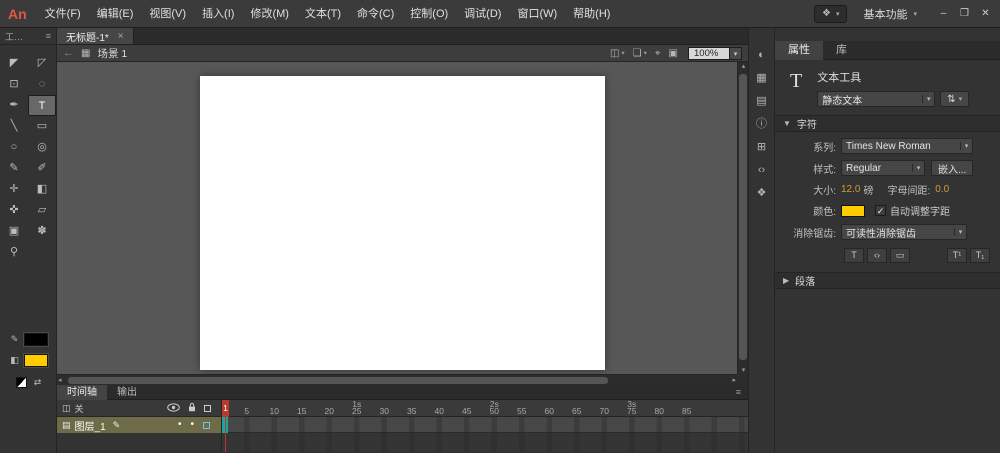  Describe the element at coordinates (429, 14) in the screenshot. I see `menu-control: 控制(O)` at that location.